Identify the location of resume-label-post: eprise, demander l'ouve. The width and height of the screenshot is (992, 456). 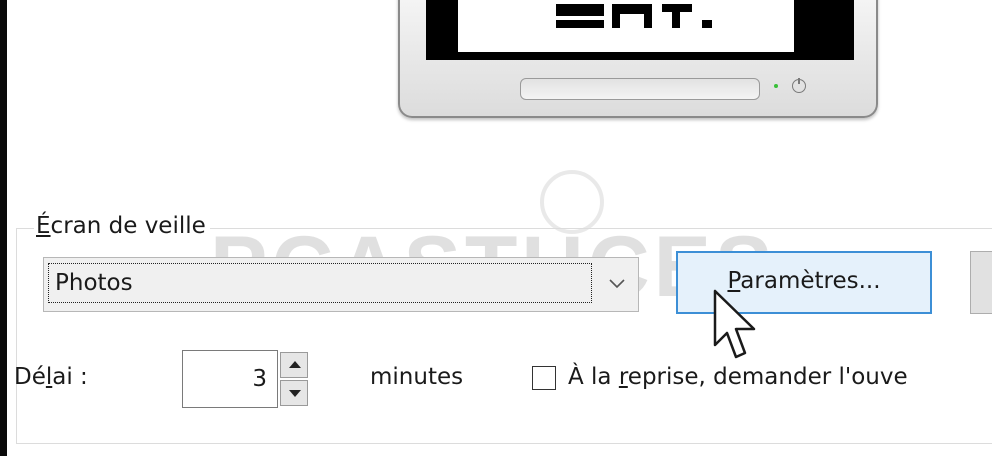
(767, 377).